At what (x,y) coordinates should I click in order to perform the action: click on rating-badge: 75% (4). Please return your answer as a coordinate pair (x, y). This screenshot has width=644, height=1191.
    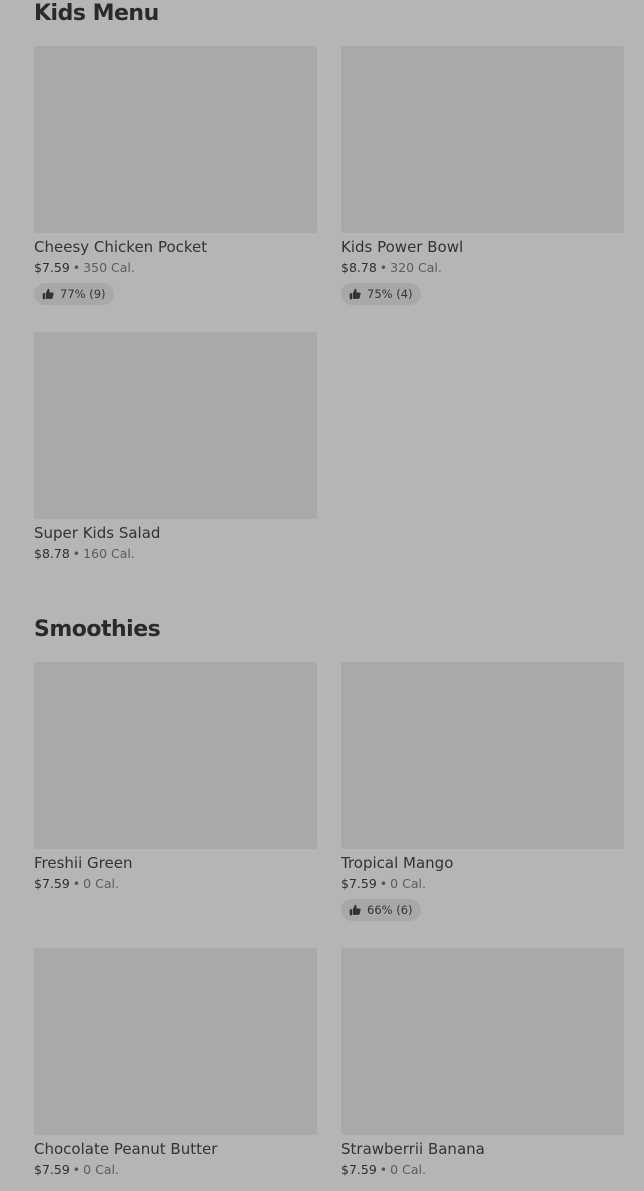
    Looking at the image, I should click on (381, 294).